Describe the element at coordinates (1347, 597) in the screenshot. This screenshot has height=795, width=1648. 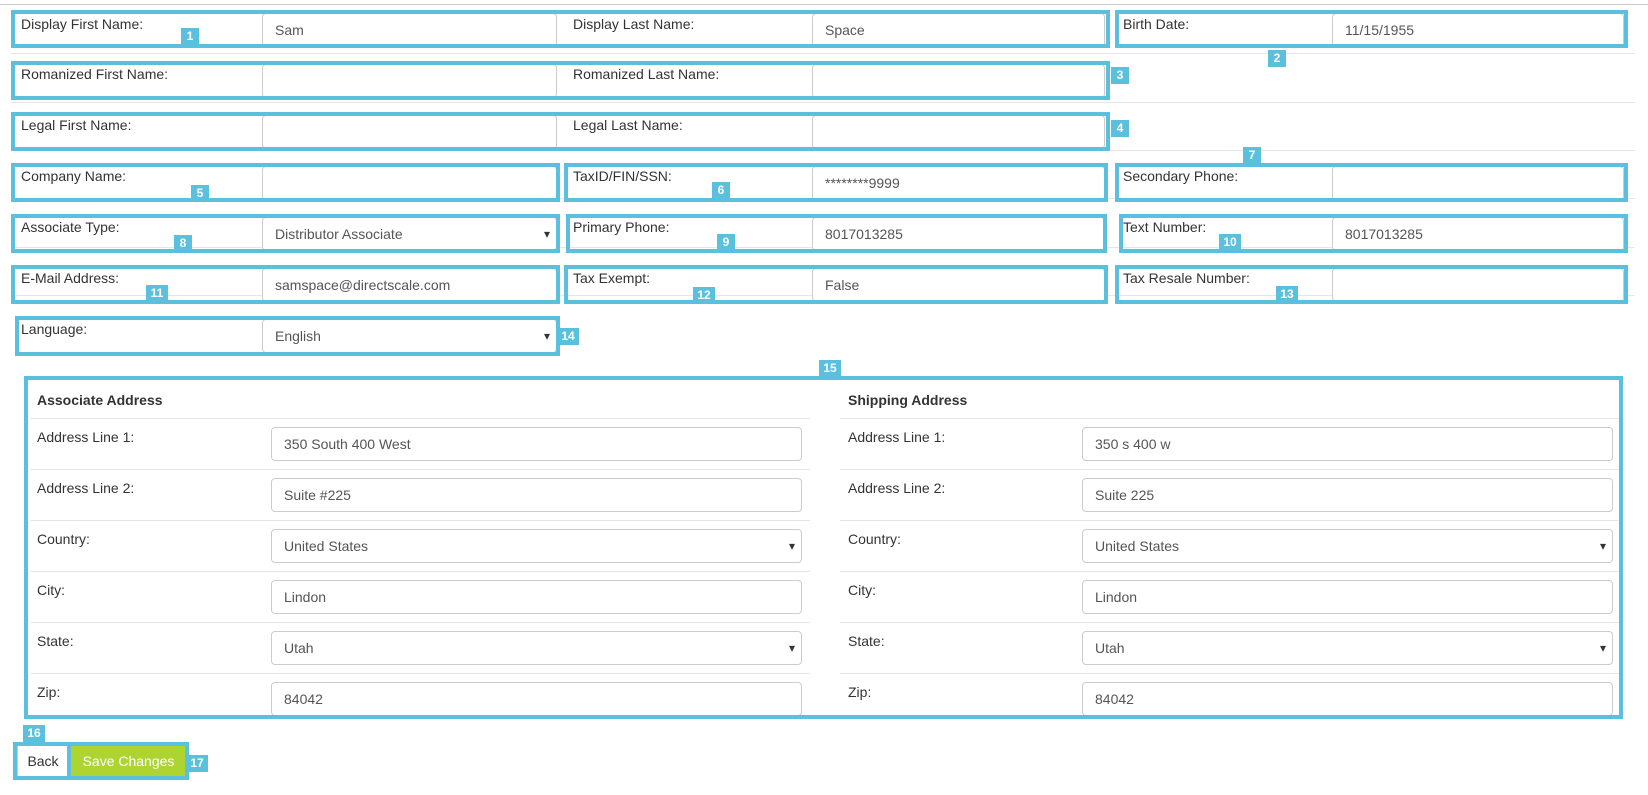
I see `shipping-city-input: Lindon` at that location.